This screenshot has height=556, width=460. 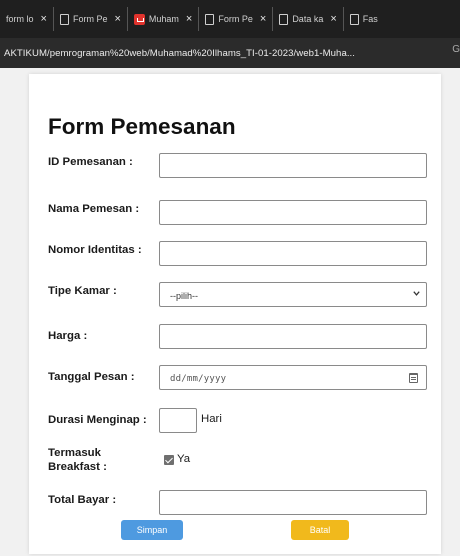 I want to click on chevron-down-icon, so click(x=416, y=293).